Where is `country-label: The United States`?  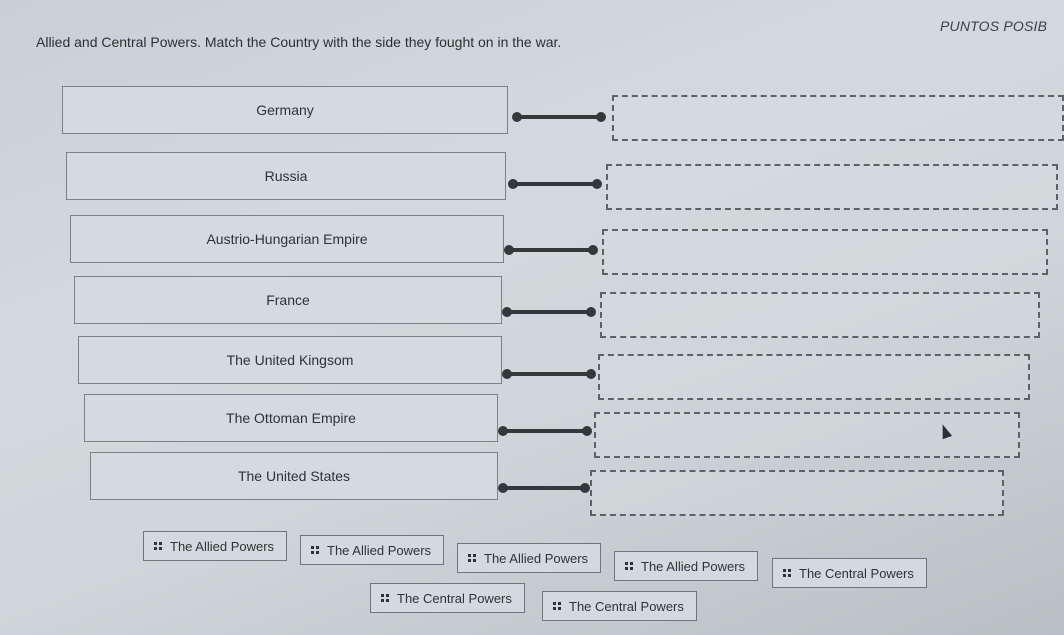
country-label: The United States is located at coordinates (294, 476).